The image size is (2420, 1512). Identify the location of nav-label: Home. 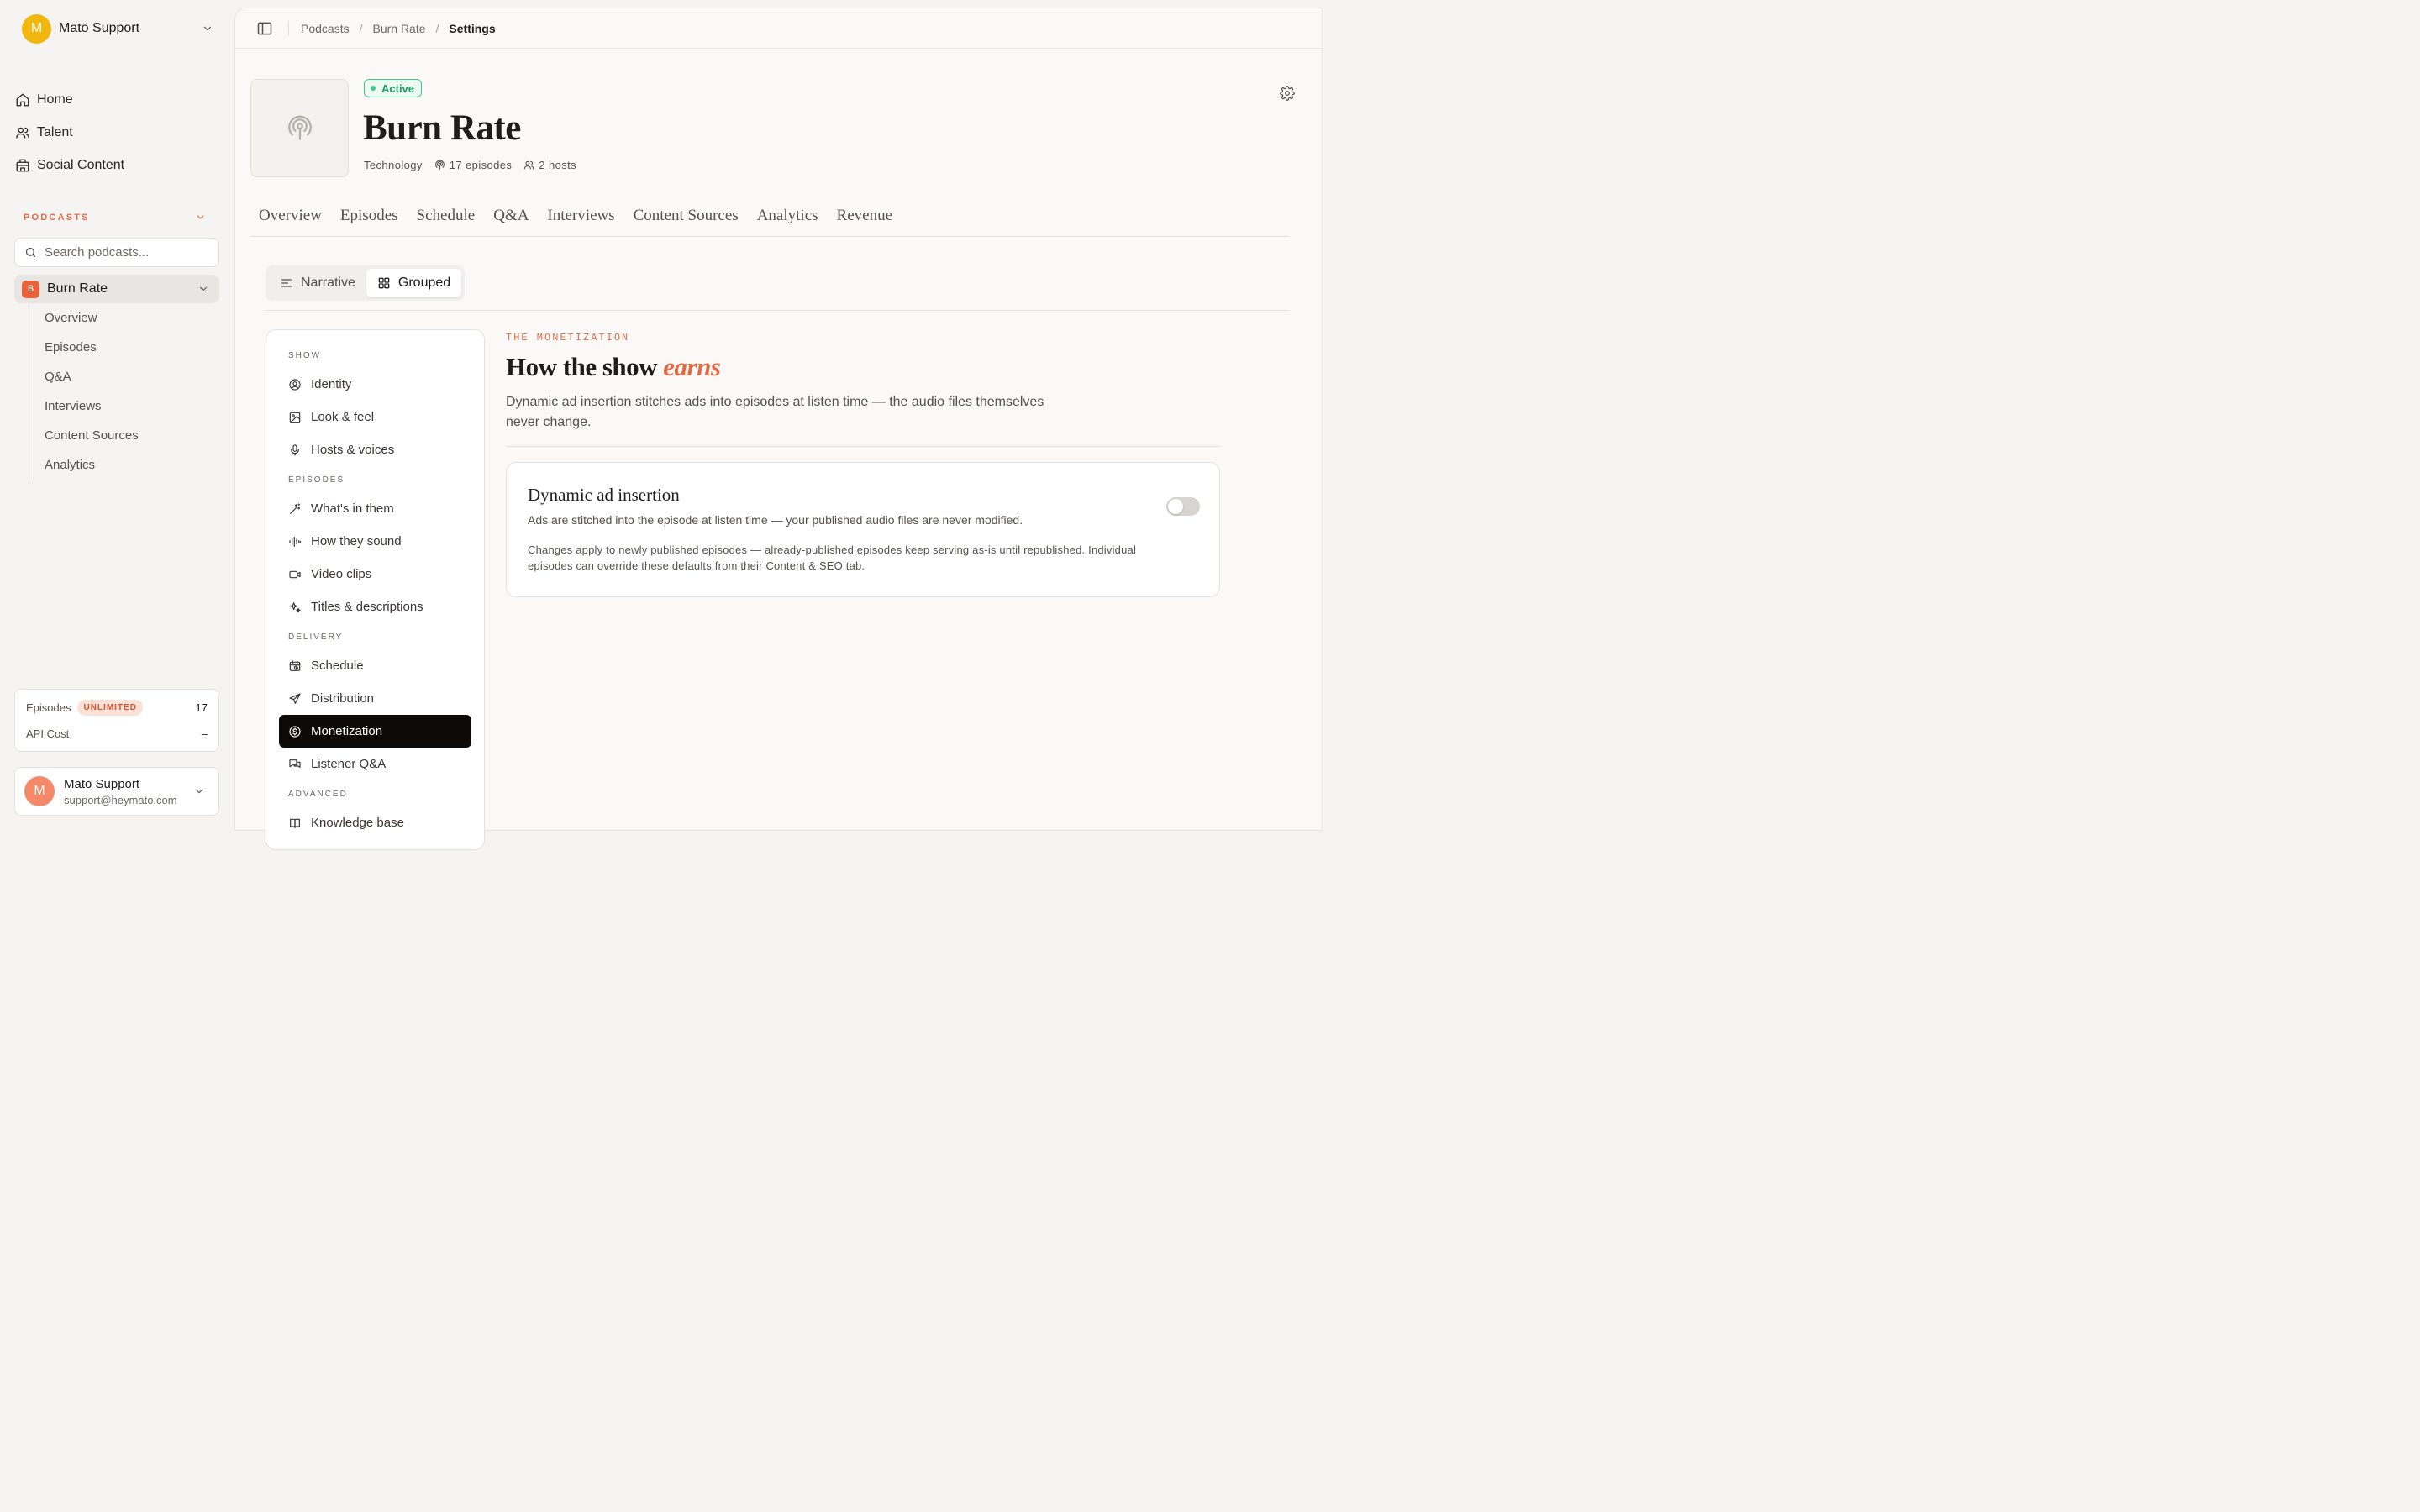
(55, 99).